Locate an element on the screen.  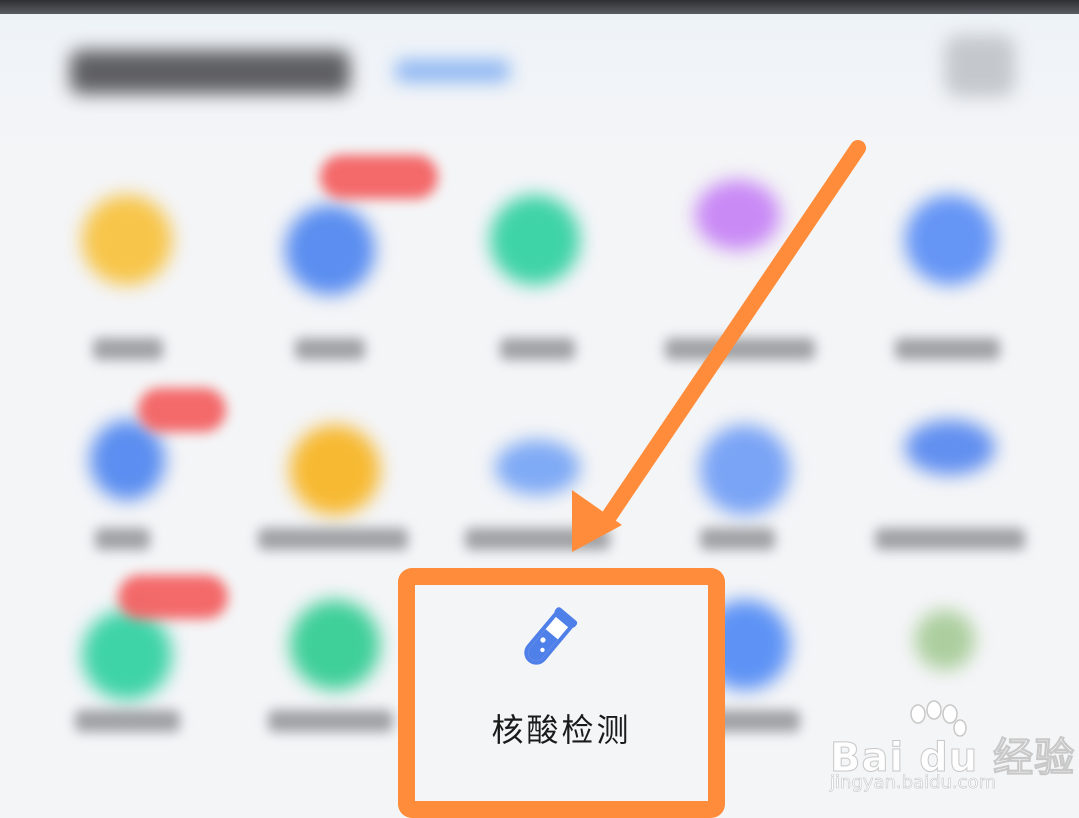
test-tube-icon is located at coordinates (543, 640).